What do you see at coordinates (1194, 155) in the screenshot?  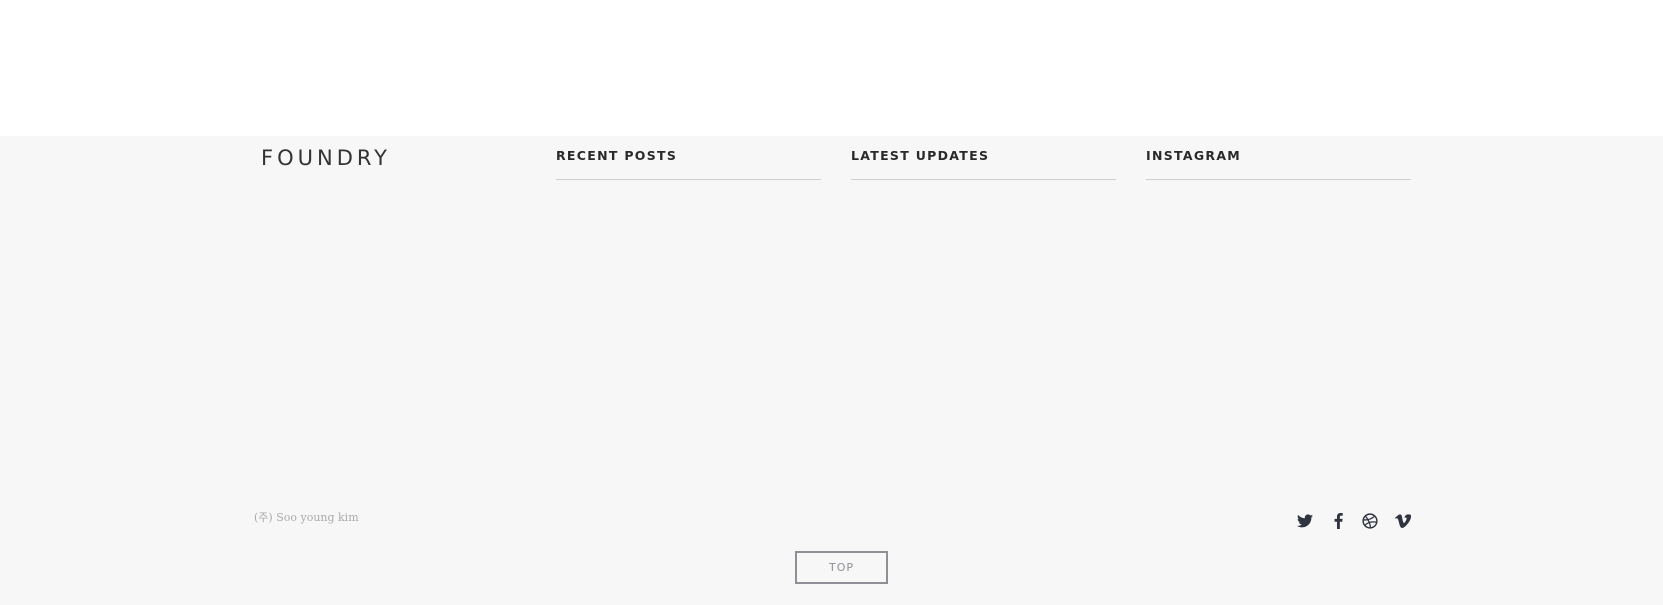 I see `widget-title-instagram: INSTAGRAM` at bounding box center [1194, 155].